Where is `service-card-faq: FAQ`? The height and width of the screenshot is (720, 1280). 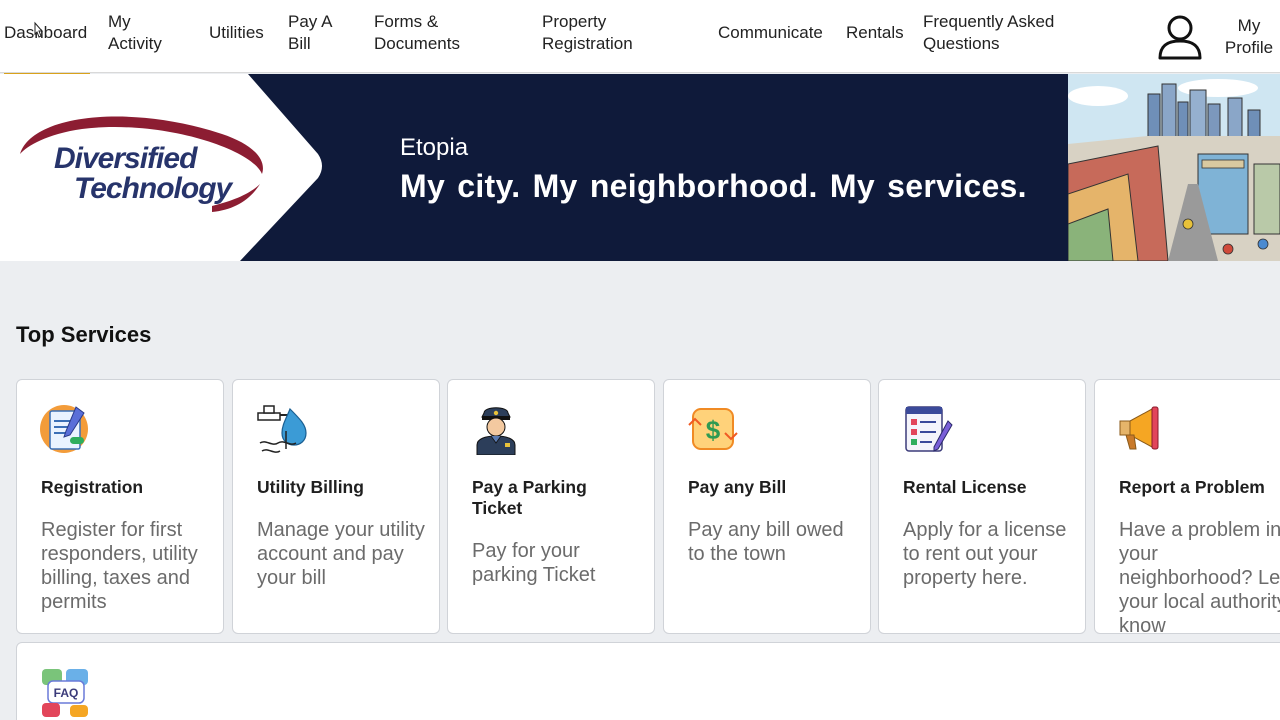 service-card-faq: FAQ is located at coordinates (648, 681).